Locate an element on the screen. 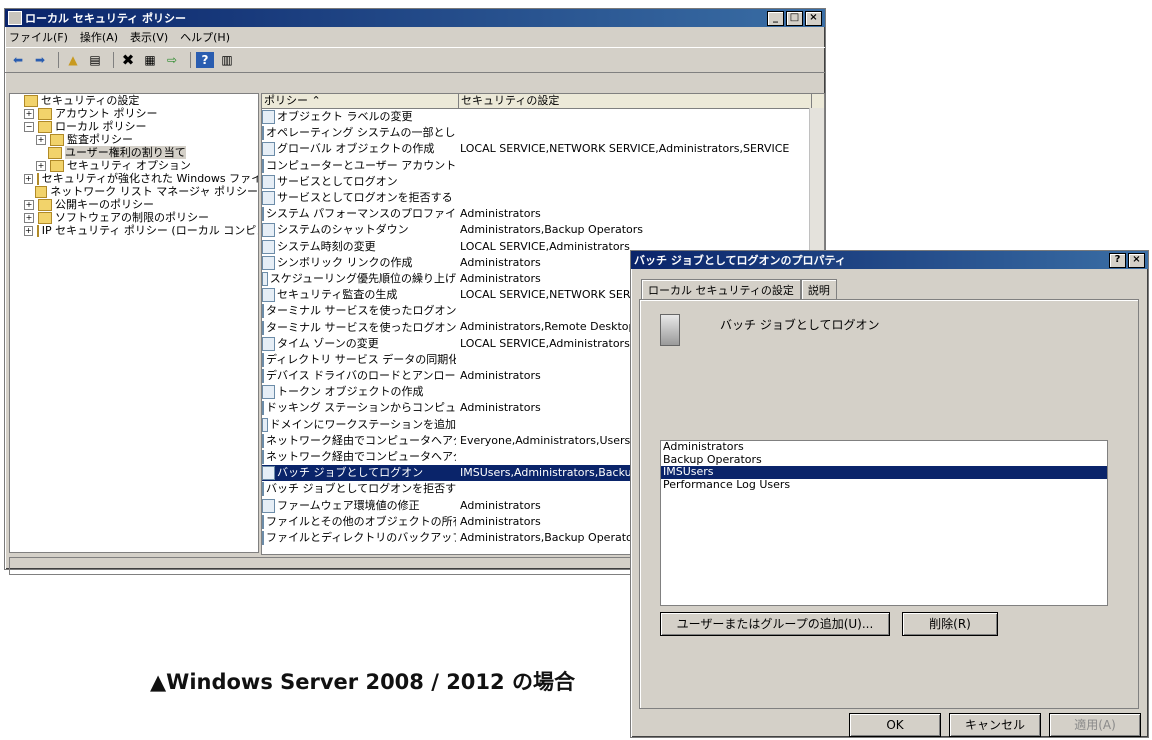 The image size is (1152, 740). properties-icon: ▦ is located at coordinates (150, 60).